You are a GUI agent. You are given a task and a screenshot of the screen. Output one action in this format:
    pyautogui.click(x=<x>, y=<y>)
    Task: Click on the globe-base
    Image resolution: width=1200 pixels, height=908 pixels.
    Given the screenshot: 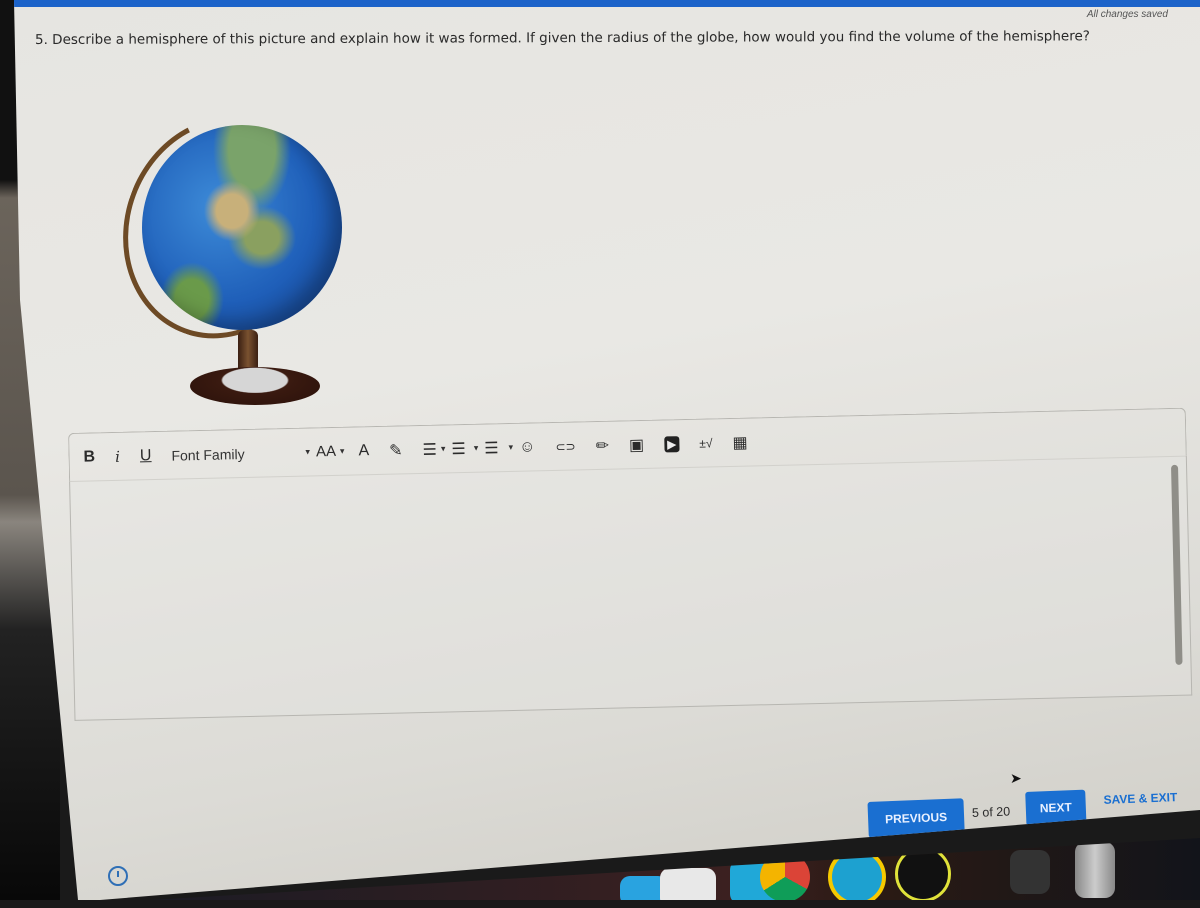 What is the action you would take?
    pyautogui.click(x=255, y=386)
    